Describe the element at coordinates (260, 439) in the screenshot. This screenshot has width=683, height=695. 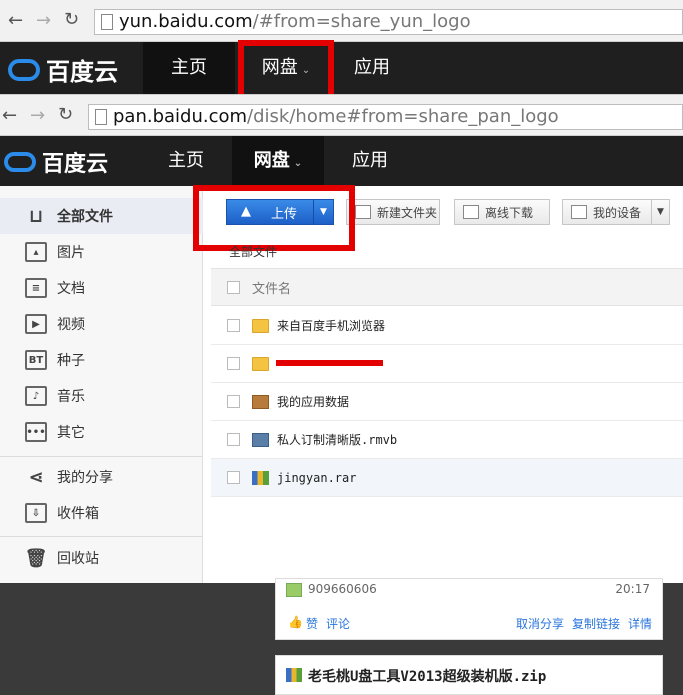
I see `video-file-icon` at that location.